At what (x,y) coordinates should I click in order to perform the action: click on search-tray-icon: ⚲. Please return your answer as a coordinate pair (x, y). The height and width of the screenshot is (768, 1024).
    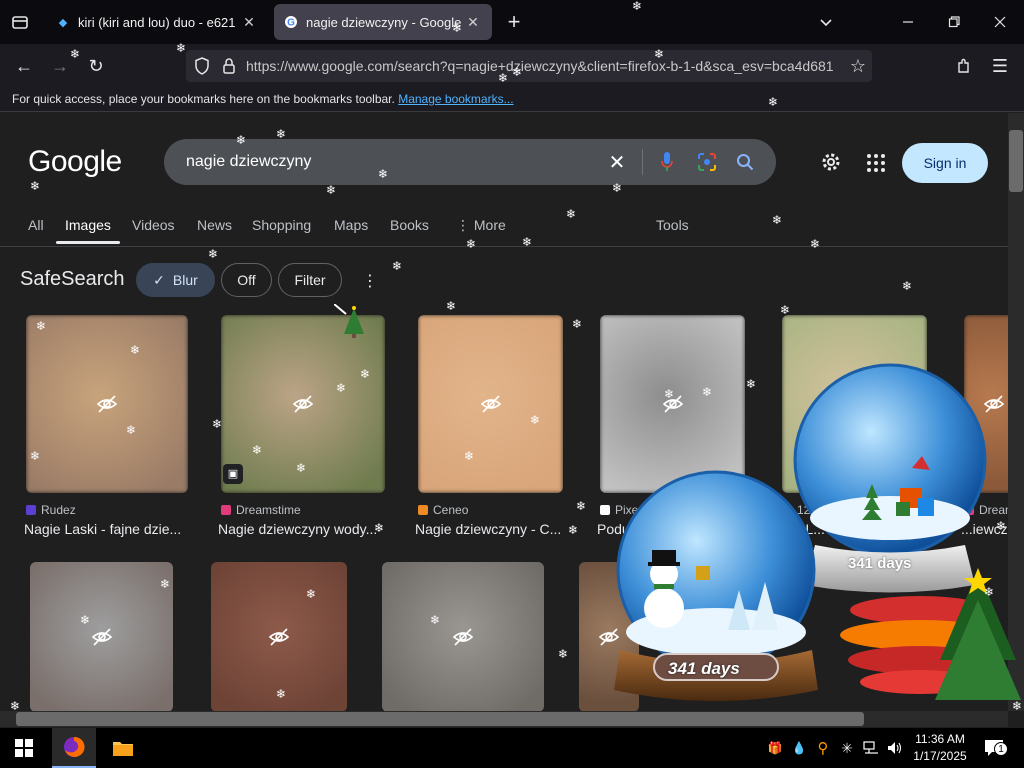
    Looking at the image, I should click on (823, 748).